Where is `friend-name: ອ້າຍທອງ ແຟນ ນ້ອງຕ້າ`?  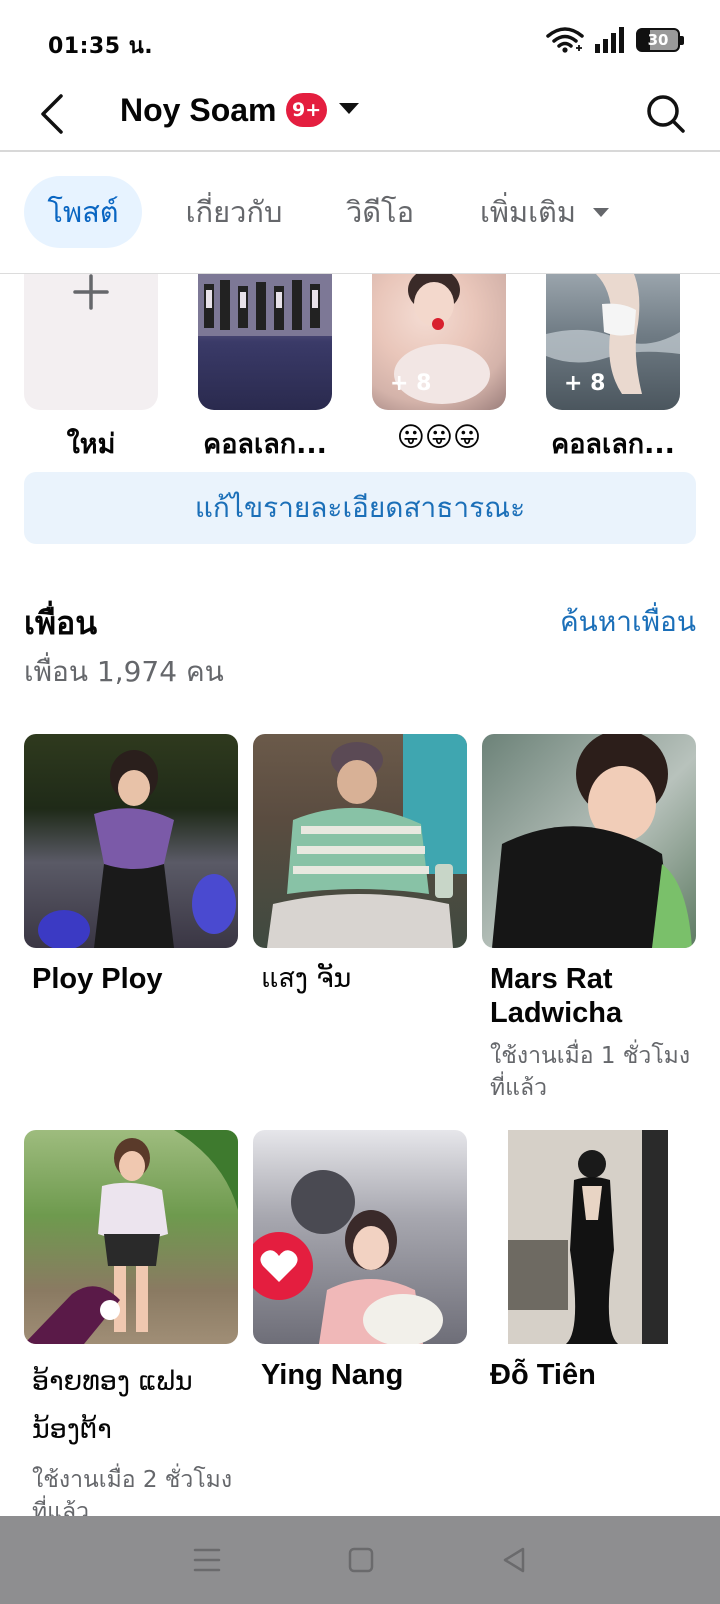
friend-name: ອ້າຍທອງ ແຟນ ນ້ອງຕ້າ is located at coordinates (112, 1405).